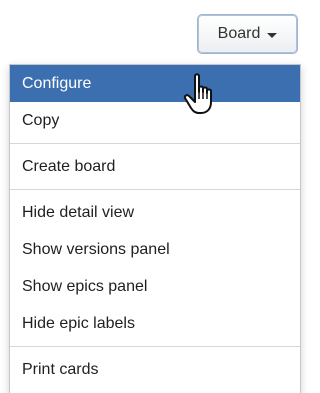 This screenshot has height=393, width=320. What do you see at coordinates (155, 83) in the screenshot?
I see `menu-item-configure: Configure` at bounding box center [155, 83].